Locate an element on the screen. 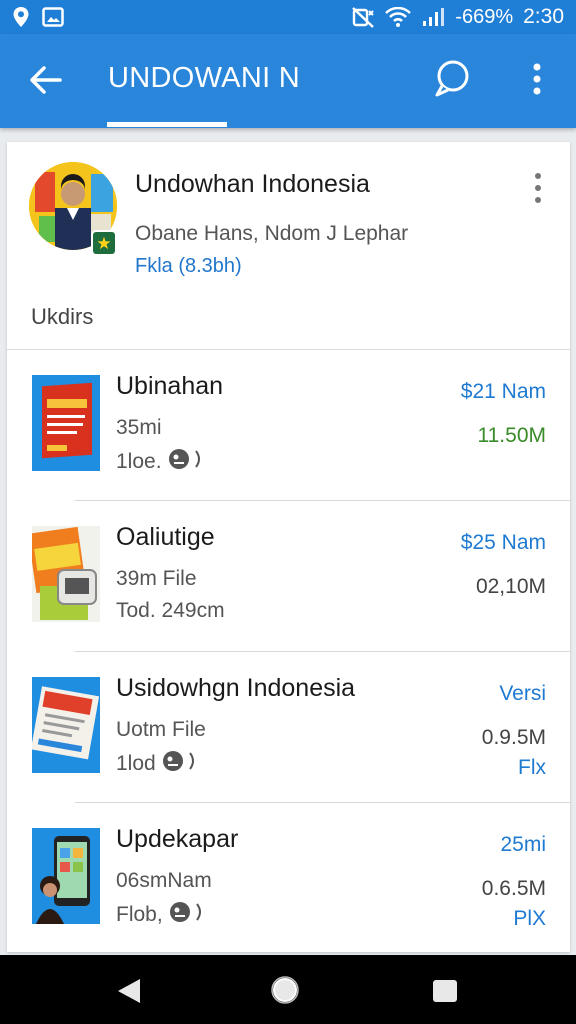 This screenshot has width=576, height=1024. signal-icon is located at coordinates (433, 17).